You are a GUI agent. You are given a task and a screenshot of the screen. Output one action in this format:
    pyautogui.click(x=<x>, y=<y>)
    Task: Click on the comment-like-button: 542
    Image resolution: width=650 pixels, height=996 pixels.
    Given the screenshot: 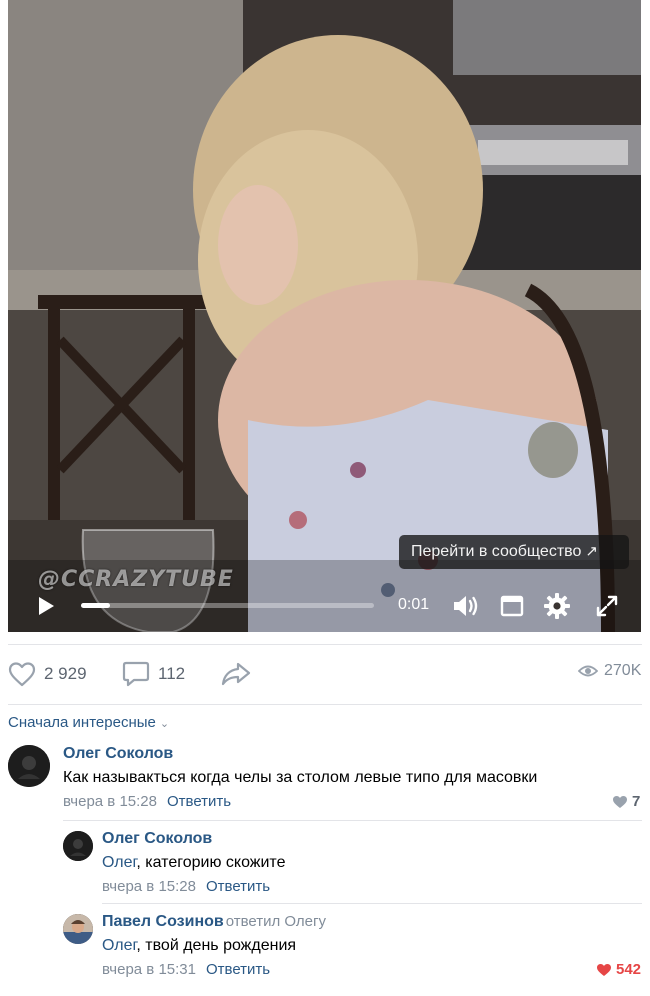 What is the action you would take?
    pyautogui.click(x=618, y=969)
    